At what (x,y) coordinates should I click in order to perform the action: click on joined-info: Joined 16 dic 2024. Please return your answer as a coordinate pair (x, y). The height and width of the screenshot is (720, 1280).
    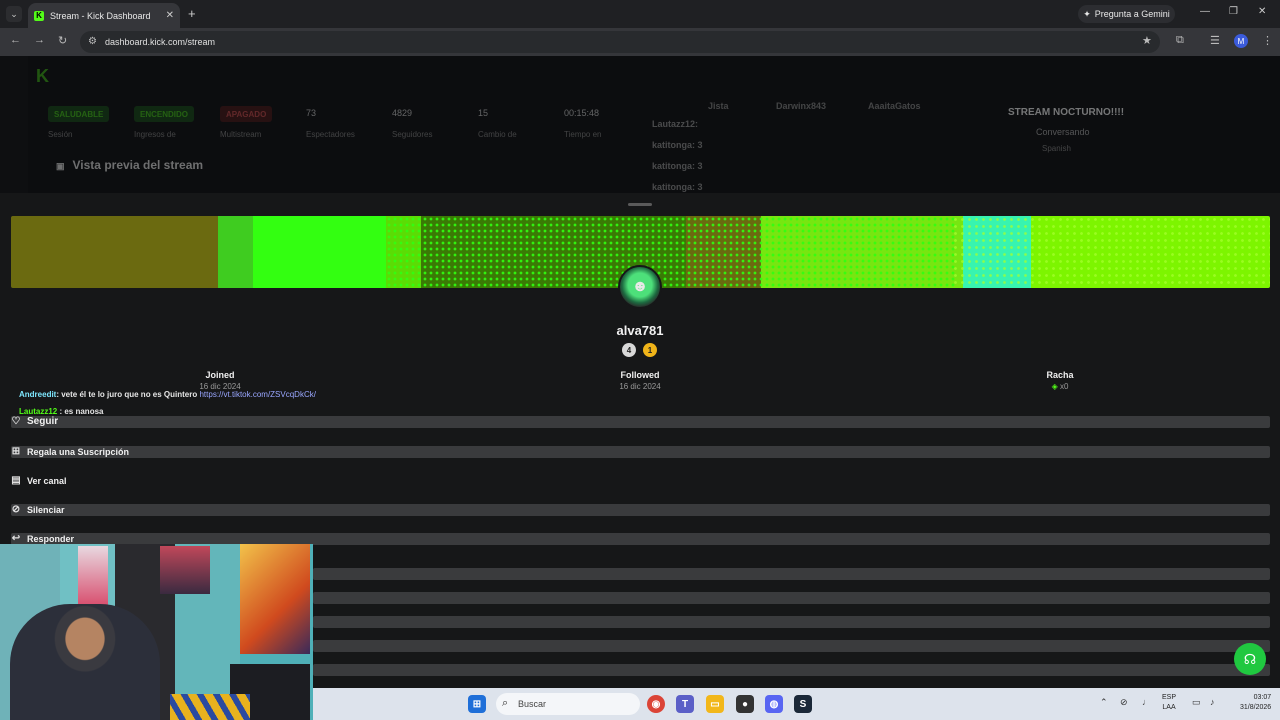
    Looking at the image, I should click on (220, 380).